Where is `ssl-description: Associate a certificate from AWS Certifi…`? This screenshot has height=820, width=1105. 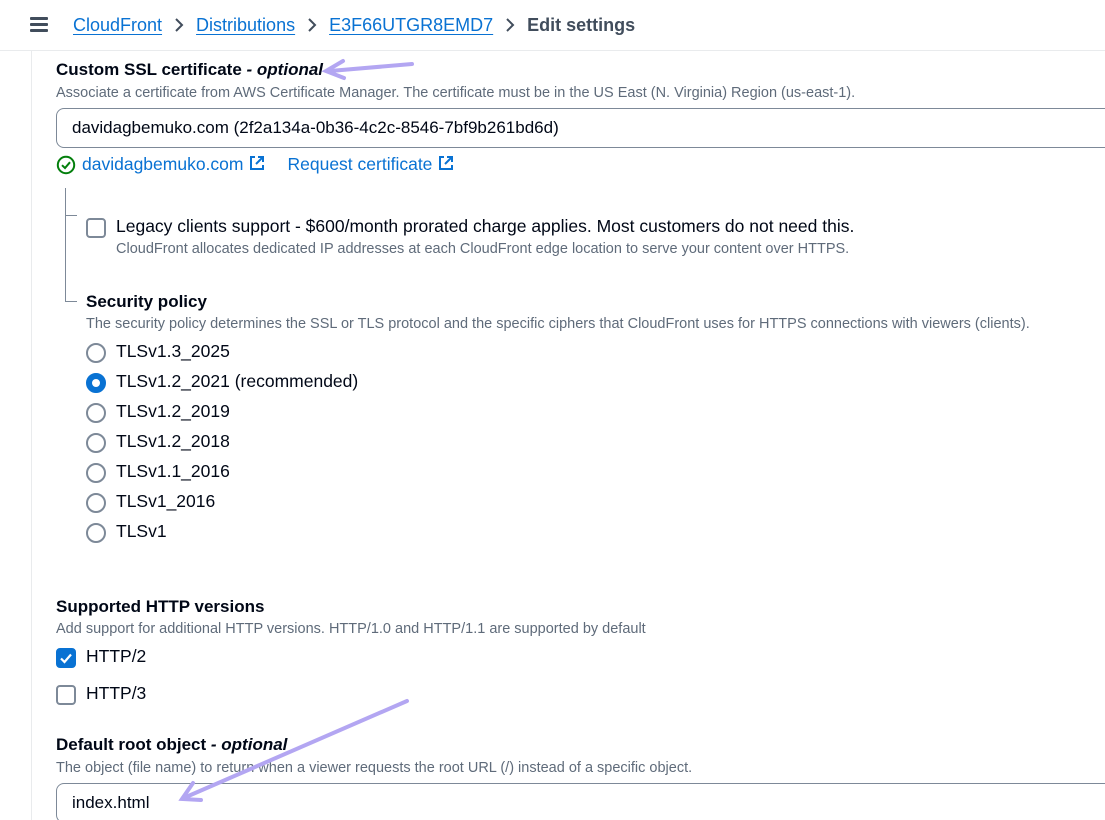
ssl-description: Associate a certificate from AWS Certifi… is located at coordinates (456, 93).